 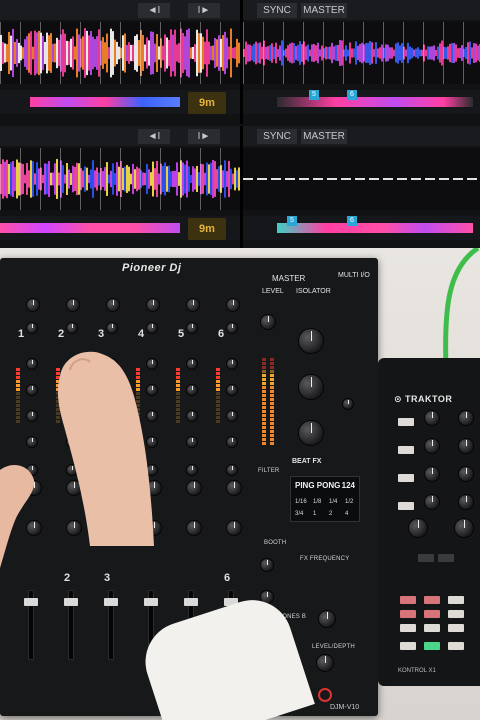 I want to click on deck-a-next-button: I►, so click(x=204, y=10).